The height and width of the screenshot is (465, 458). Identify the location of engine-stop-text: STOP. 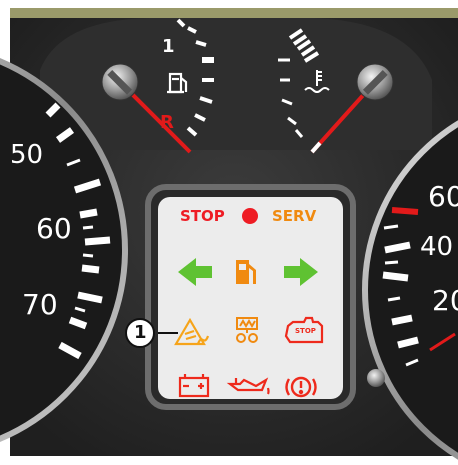
(305, 331).